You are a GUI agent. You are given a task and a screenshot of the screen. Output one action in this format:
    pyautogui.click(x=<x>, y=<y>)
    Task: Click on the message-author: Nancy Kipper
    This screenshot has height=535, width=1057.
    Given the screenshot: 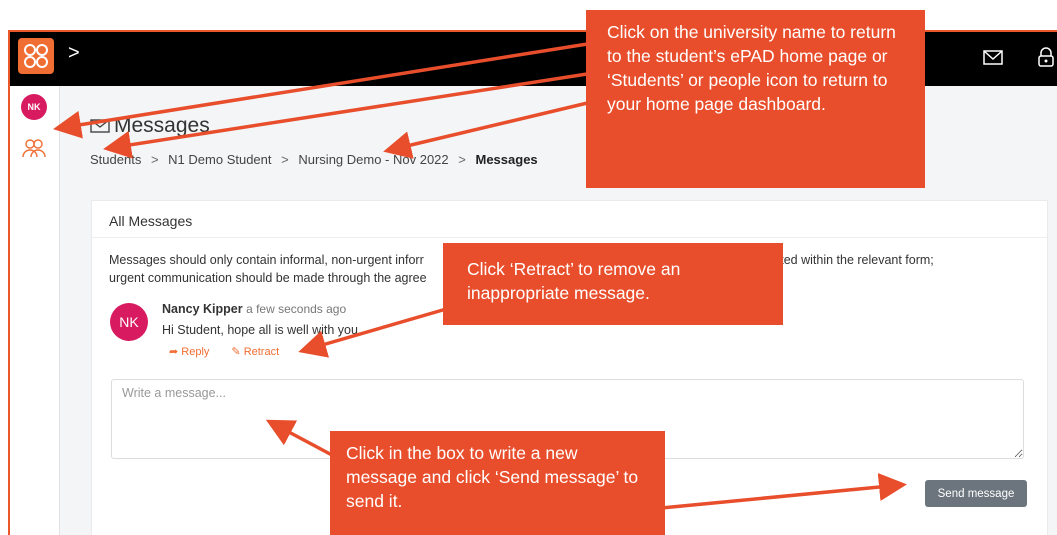 What is the action you would take?
    pyautogui.click(x=202, y=309)
    